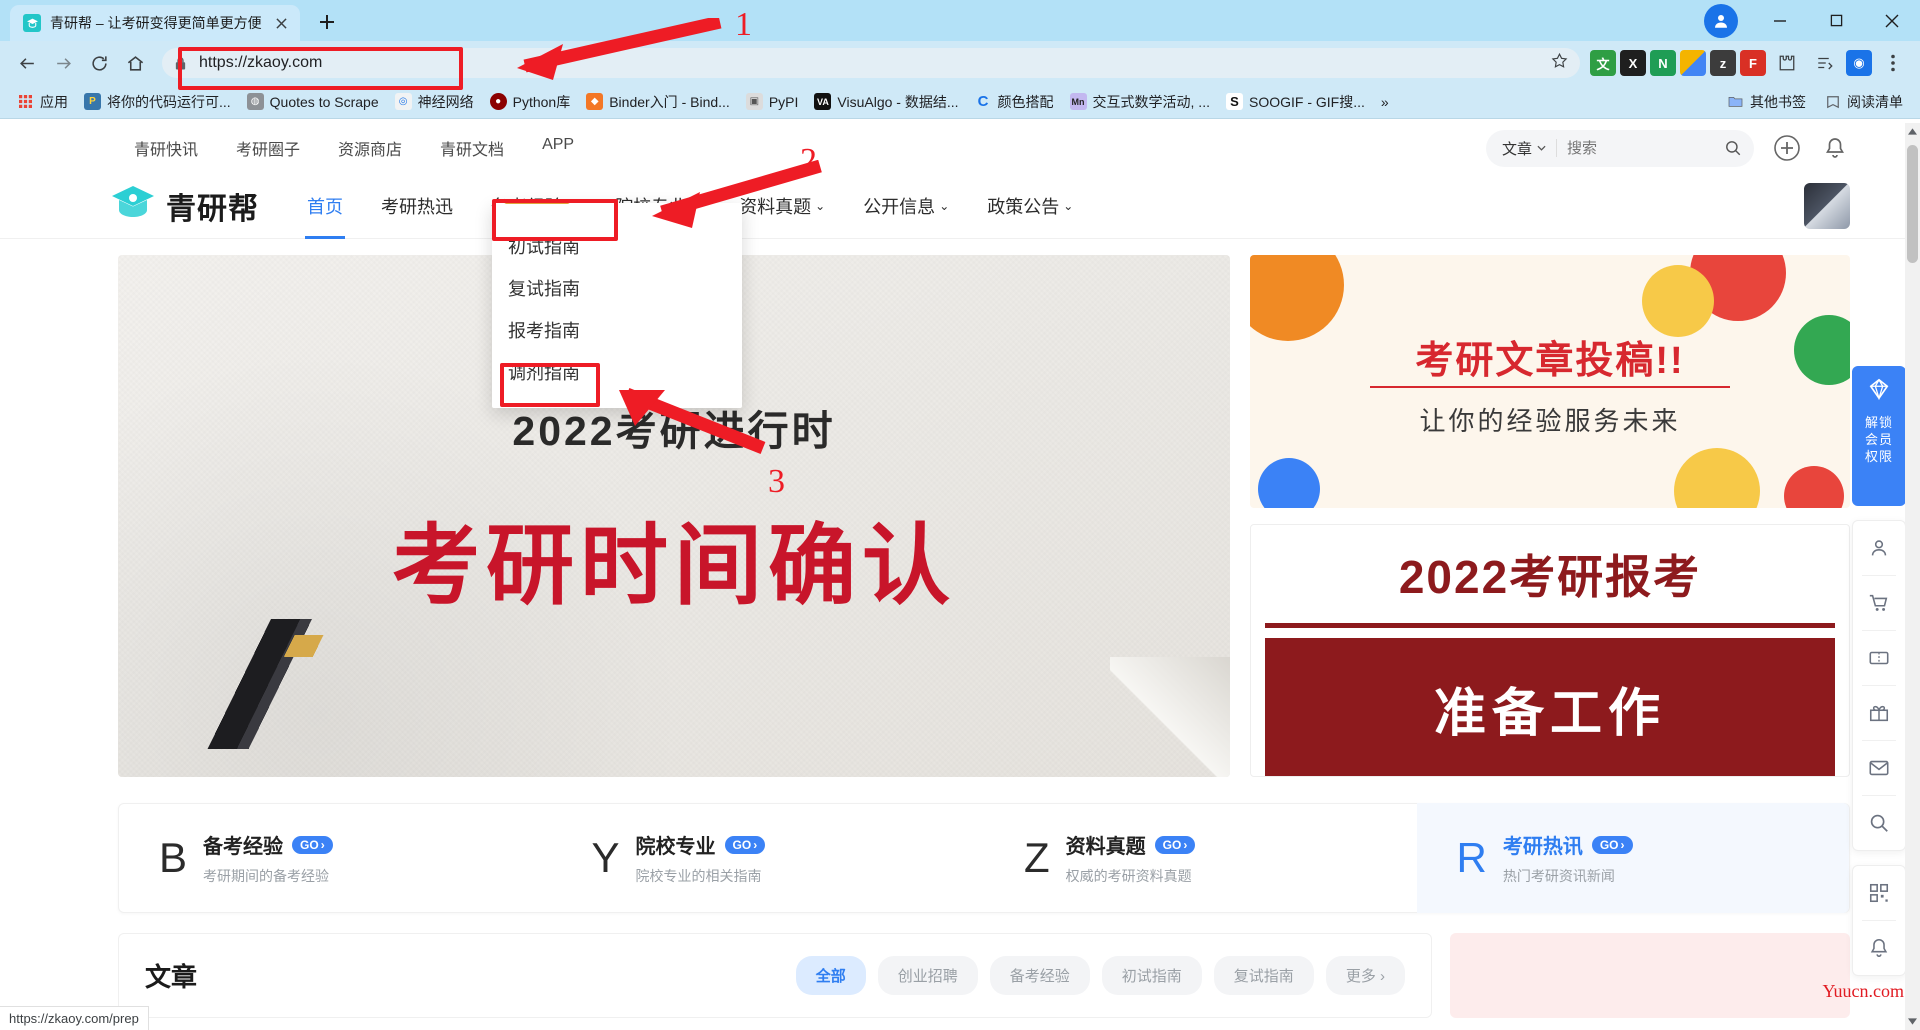 This screenshot has width=1920, height=1030. Describe the element at coordinates (1780, 20) in the screenshot. I see `window-minimize-button` at that location.